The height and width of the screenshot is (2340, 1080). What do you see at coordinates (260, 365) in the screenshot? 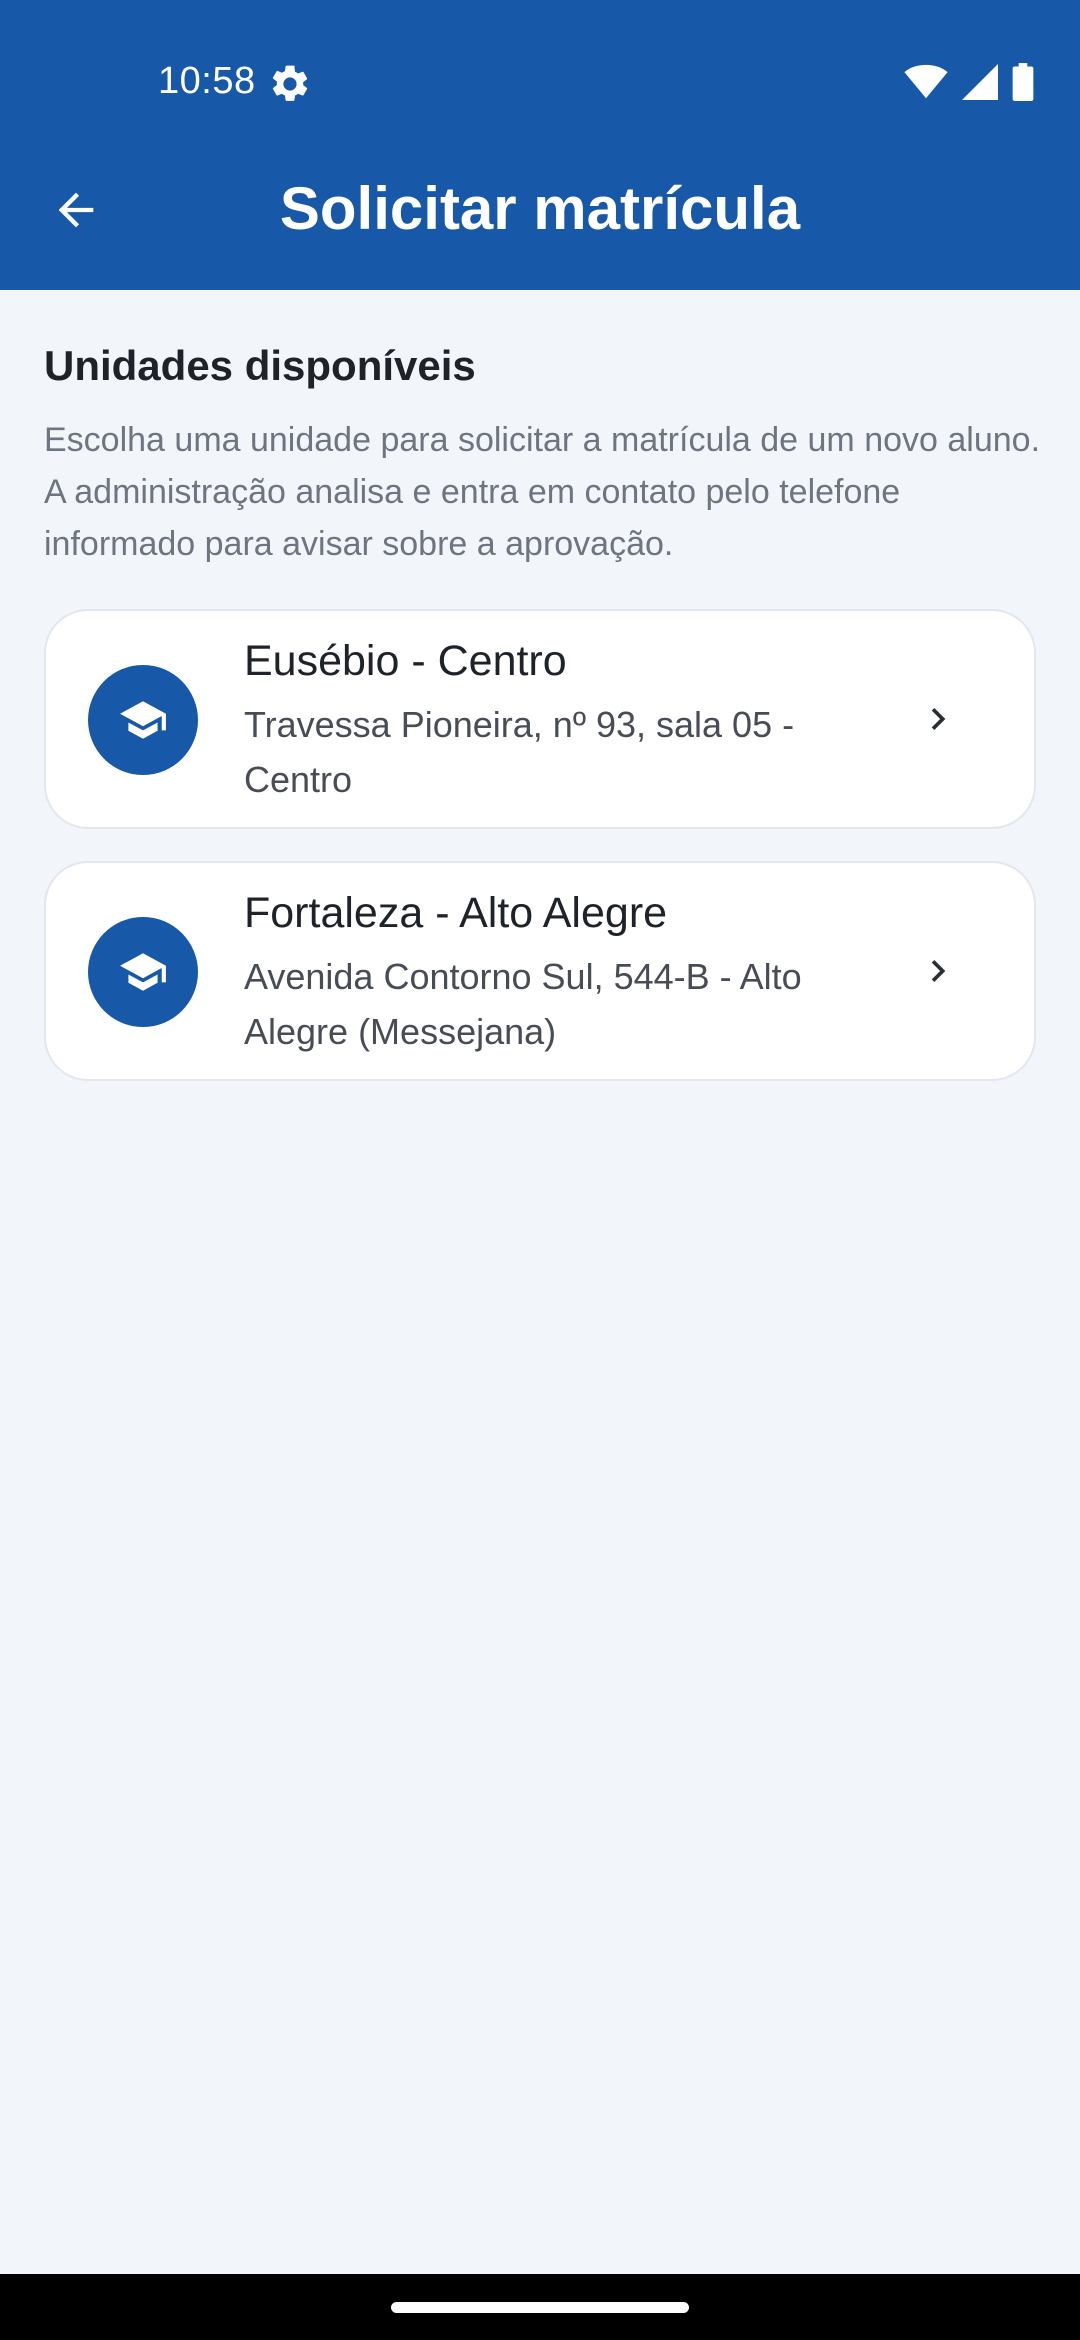
I see `section-title: Unidades disponíveis` at bounding box center [260, 365].